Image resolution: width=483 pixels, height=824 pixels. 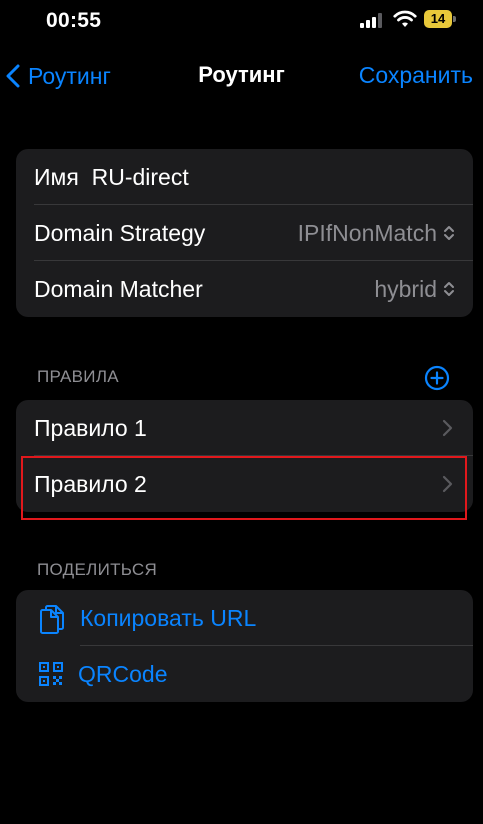 What do you see at coordinates (367, 232) in the screenshot?
I see `domain-strategy-value: IPIfNonMatch` at bounding box center [367, 232].